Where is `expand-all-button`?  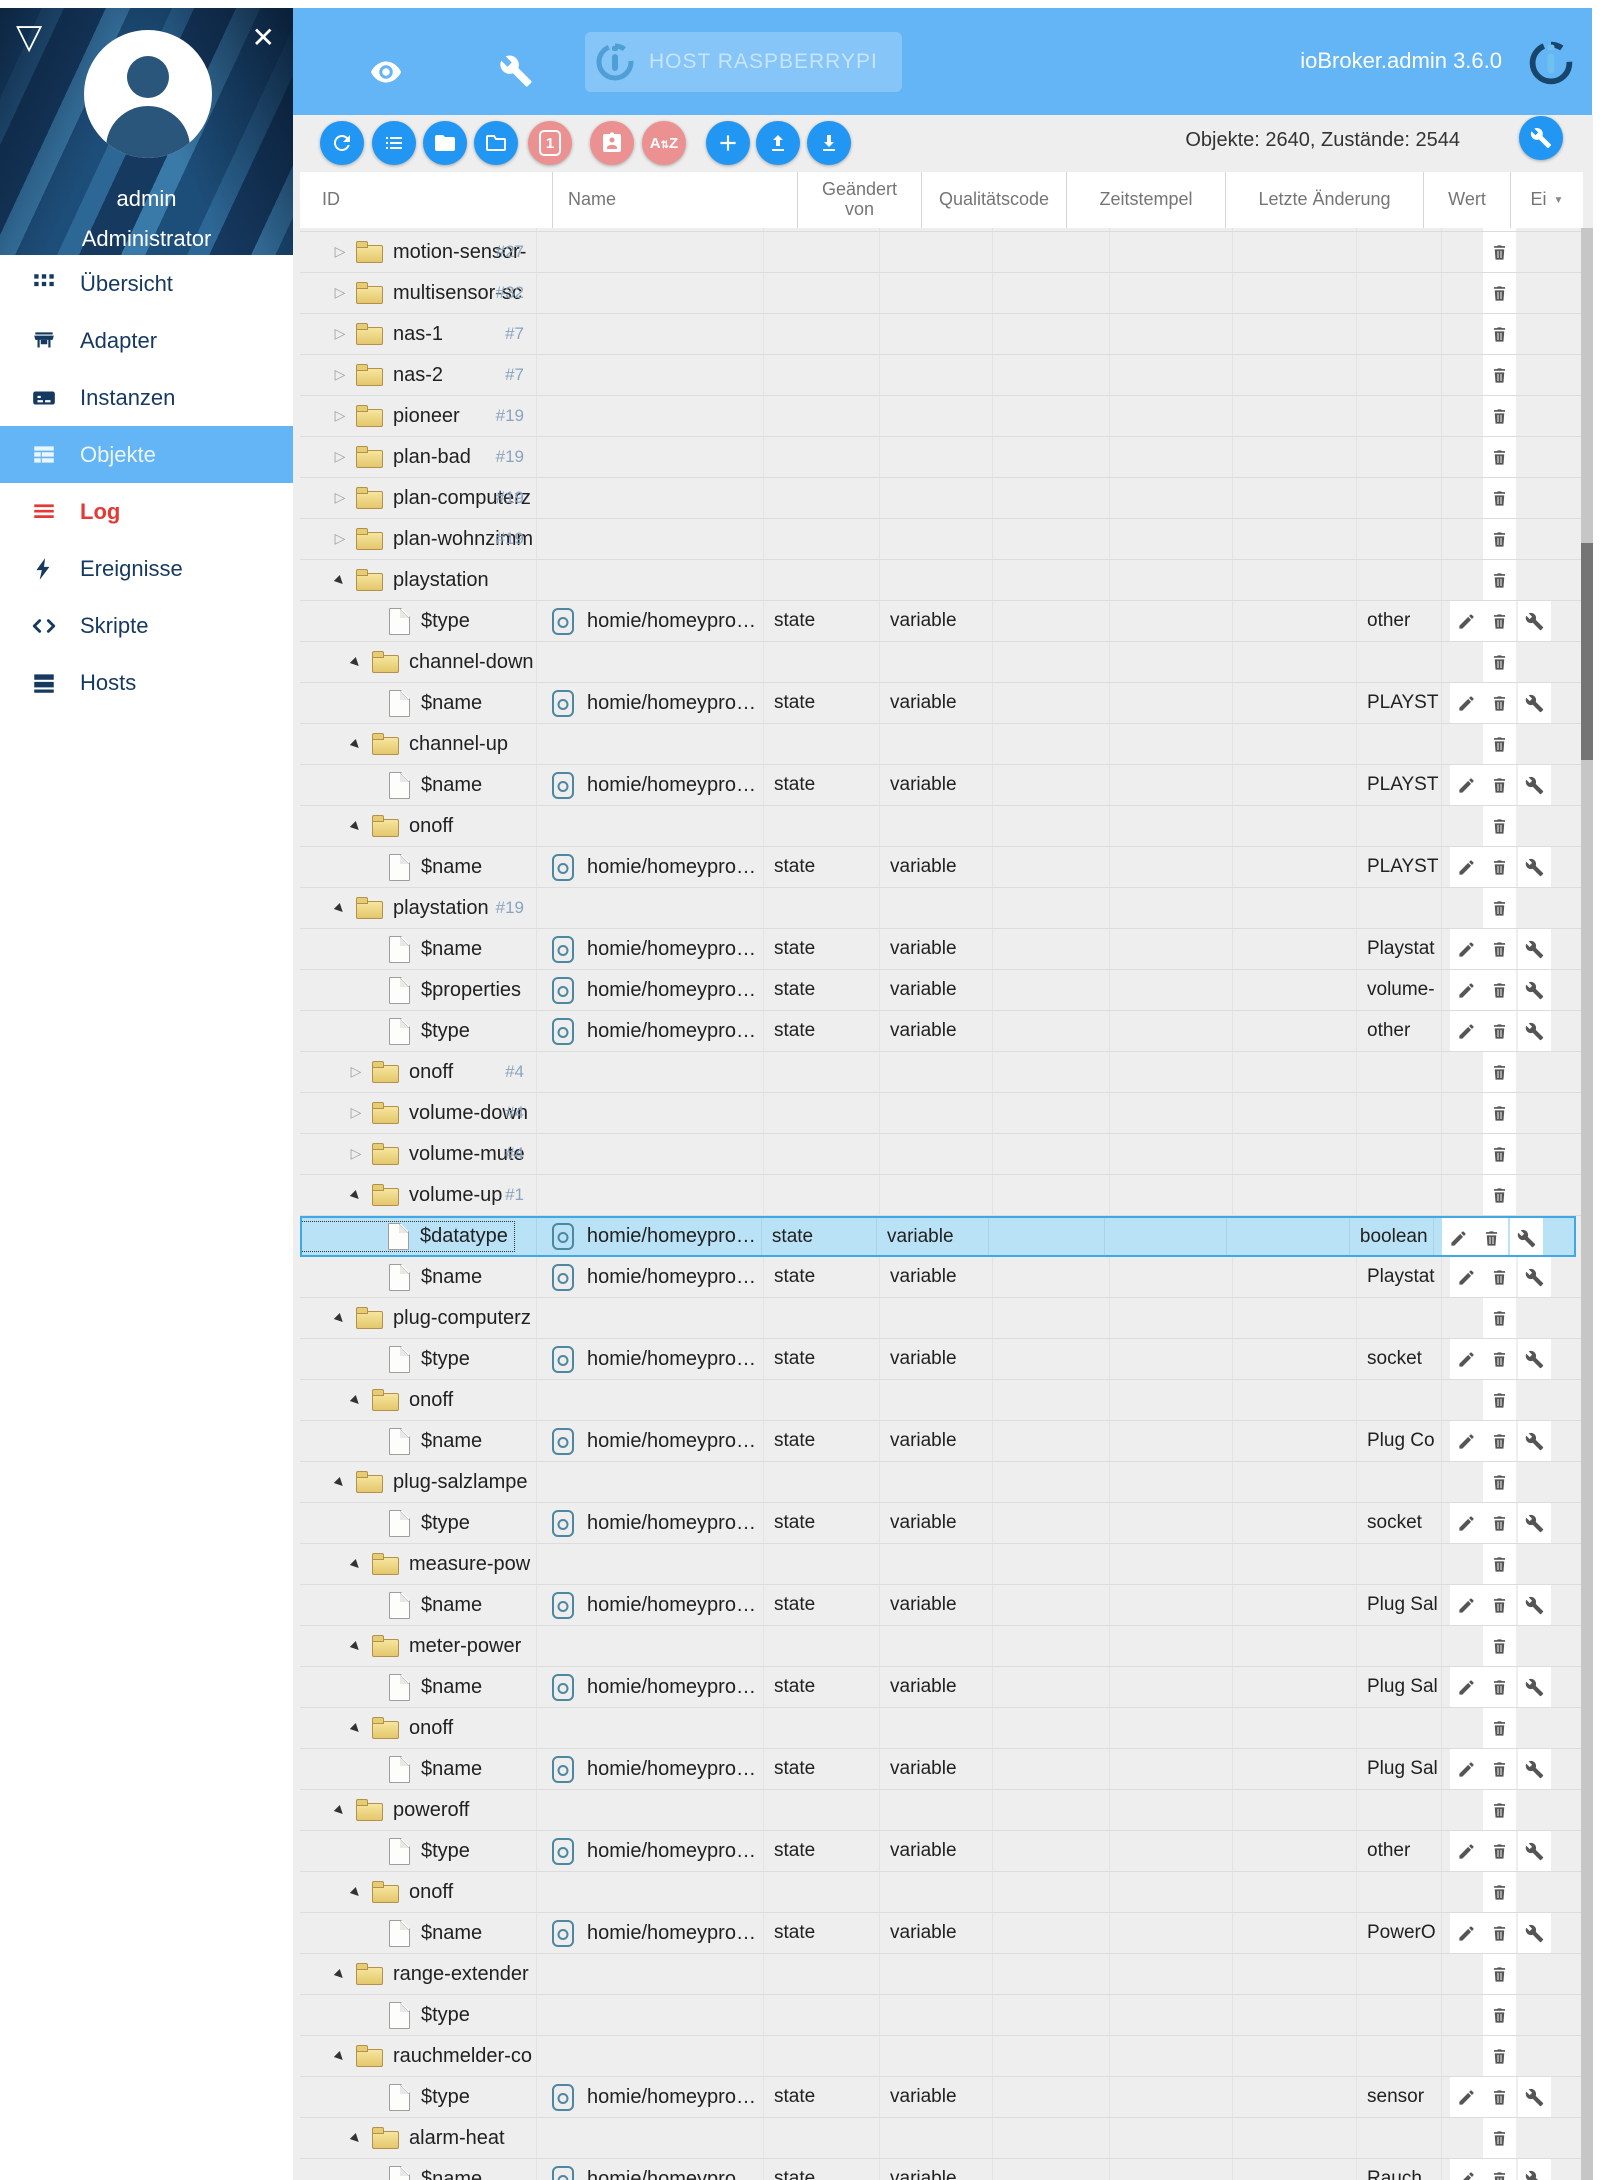
expand-all-button is located at coordinates (496, 143).